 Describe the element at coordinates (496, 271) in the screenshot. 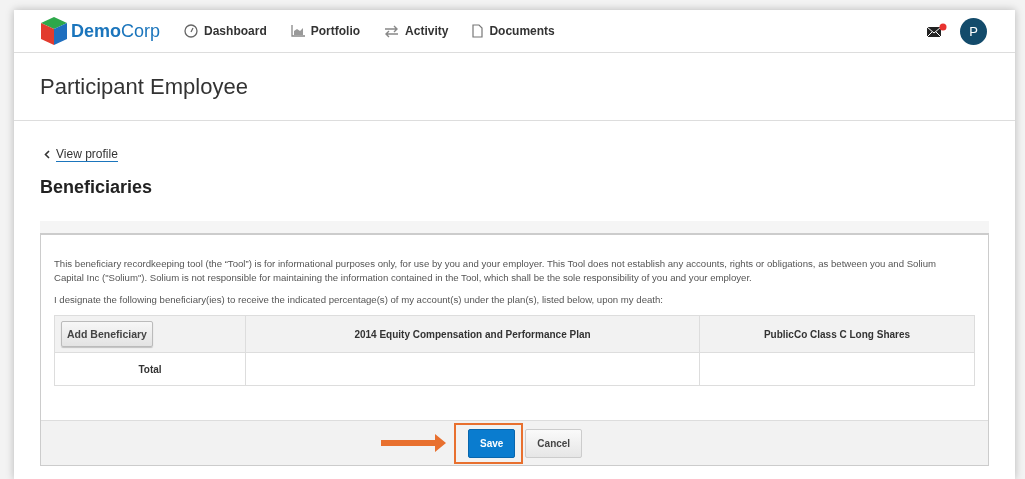

I see `disclaimer-text: This beneficiary recordkeeping tool (the “Tool”) is for informational purposes only, for use by you and your employer. This Tool does not establish any accounts, rights or obligations, as between you and Solium Capital Inc ("Solium"). Solium is not responsible for maintaining the information contained in the Tool, which shall be the sole responsibility of you and your employer.` at that location.